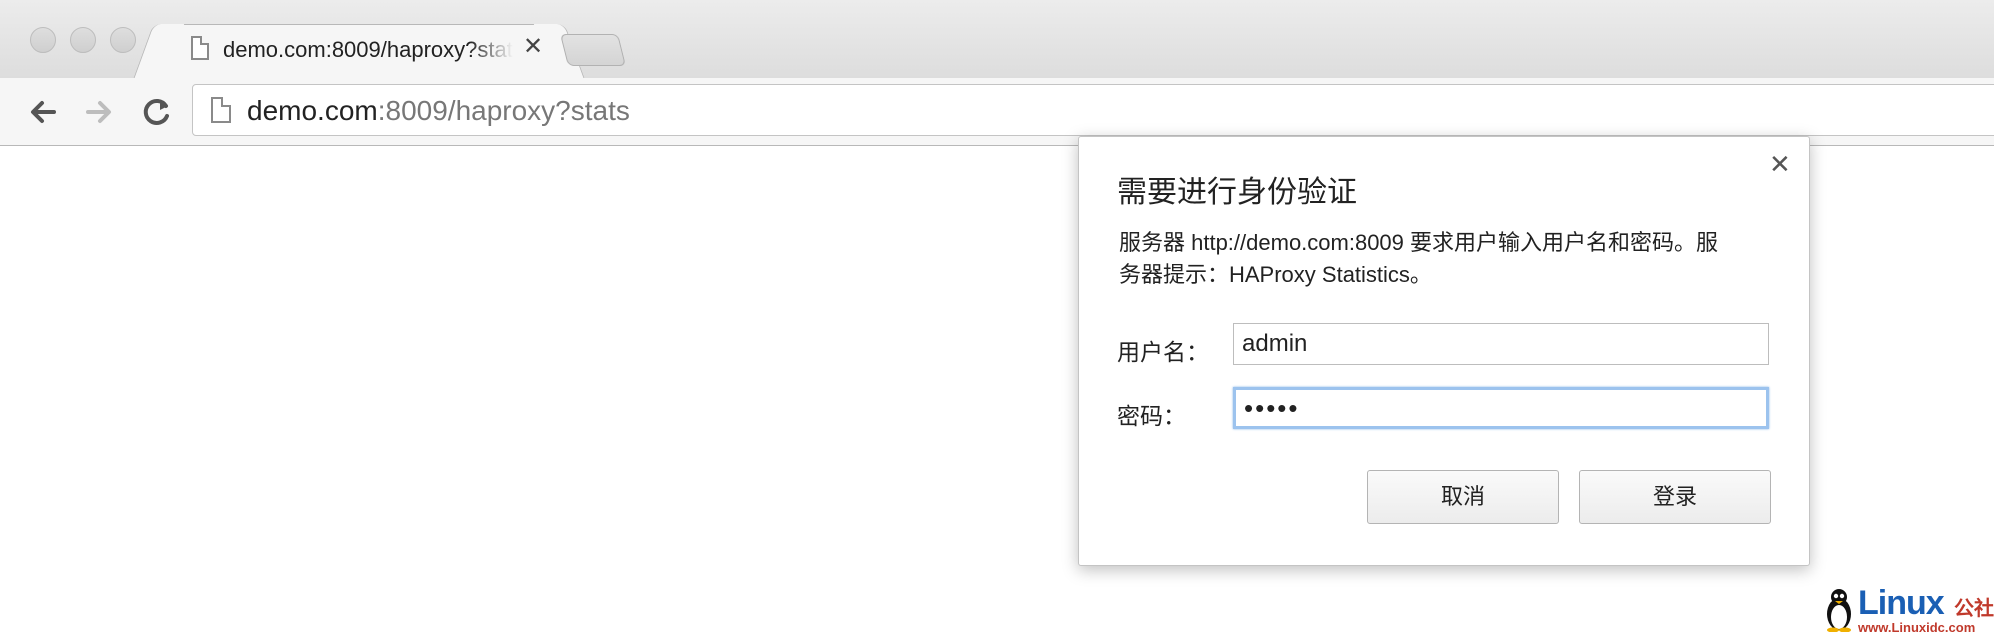 The image size is (1994, 636). Describe the element at coordinates (1501, 408) in the screenshot. I see `password-input` at that location.